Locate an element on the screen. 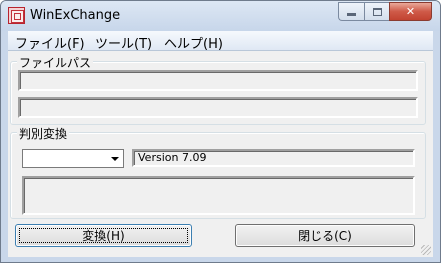 This screenshot has width=441, height=263. version-label: Version 7.09 is located at coordinates (273, 158).